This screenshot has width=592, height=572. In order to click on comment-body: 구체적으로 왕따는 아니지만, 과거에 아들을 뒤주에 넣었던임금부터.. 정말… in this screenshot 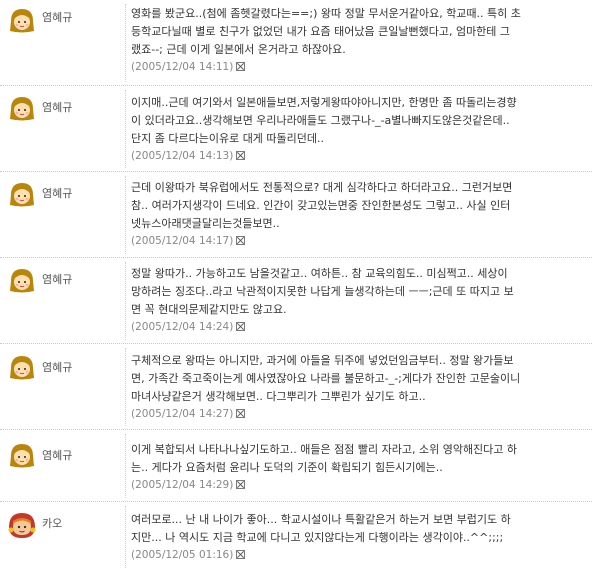, I will do `click(360, 387)`.